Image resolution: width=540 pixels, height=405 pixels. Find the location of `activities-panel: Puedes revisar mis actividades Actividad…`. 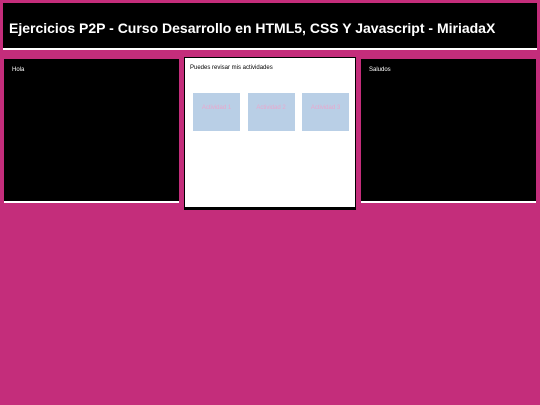

activities-panel: Puedes revisar mis actividades Actividad… is located at coordinates (270, 132).